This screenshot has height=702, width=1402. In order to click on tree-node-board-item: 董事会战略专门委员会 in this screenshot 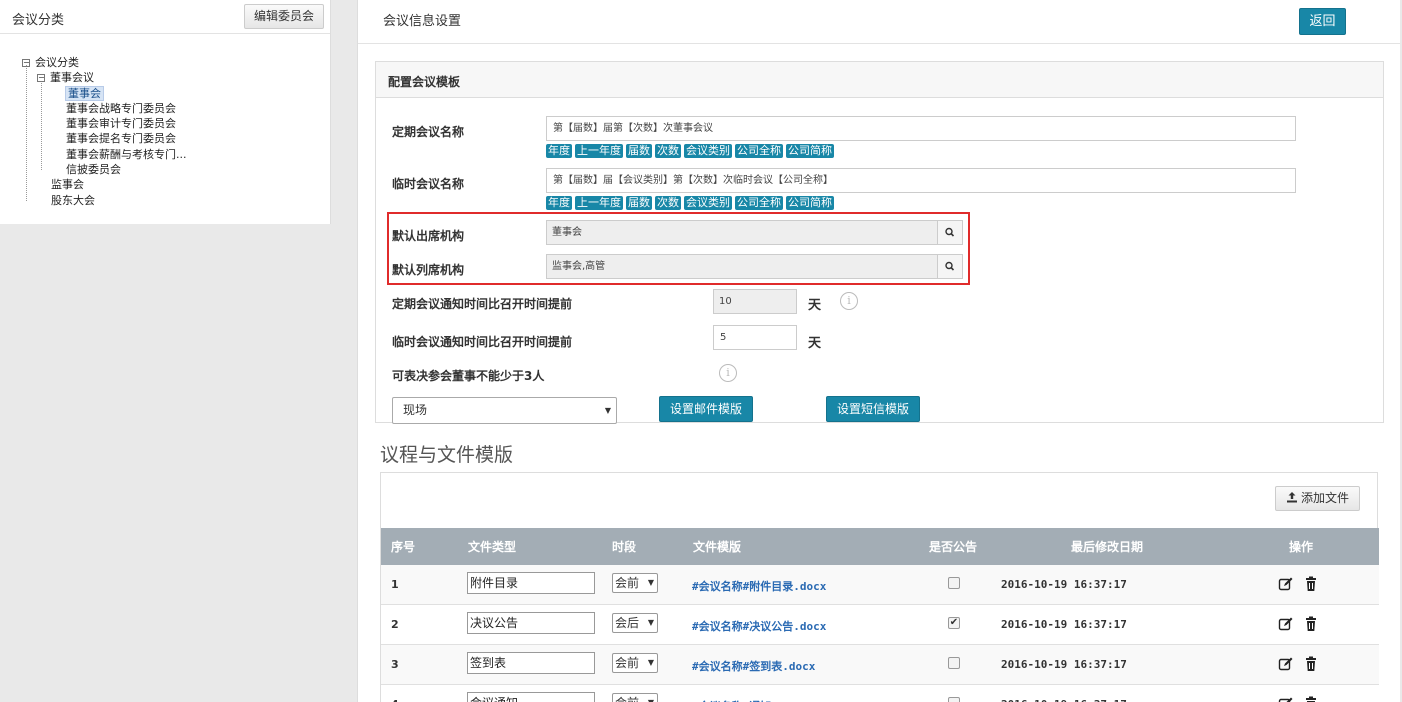, I will do `click(104, 108)`.